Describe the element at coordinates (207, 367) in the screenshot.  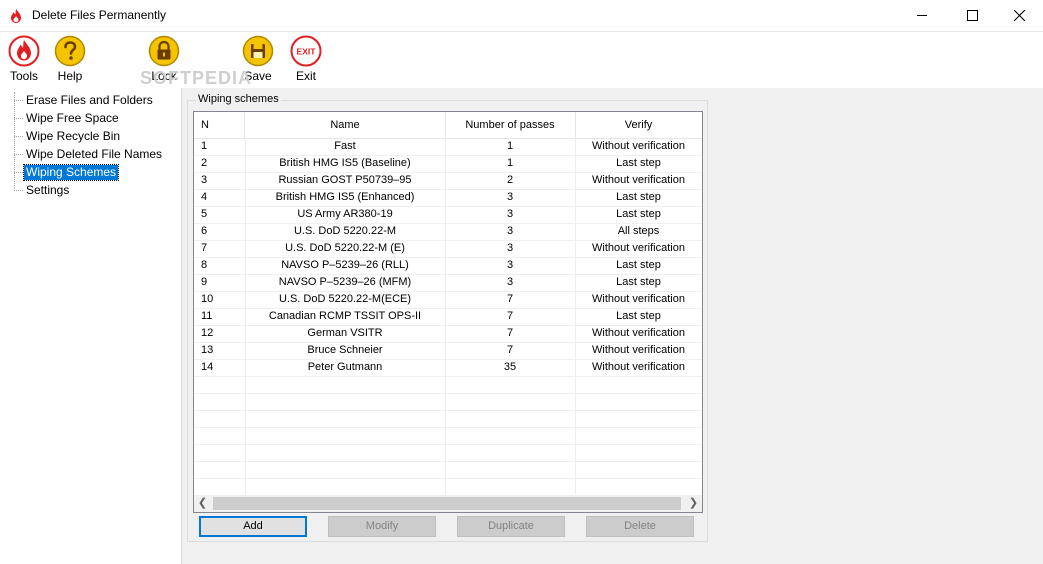
I see `cell-n: 14` at that location.